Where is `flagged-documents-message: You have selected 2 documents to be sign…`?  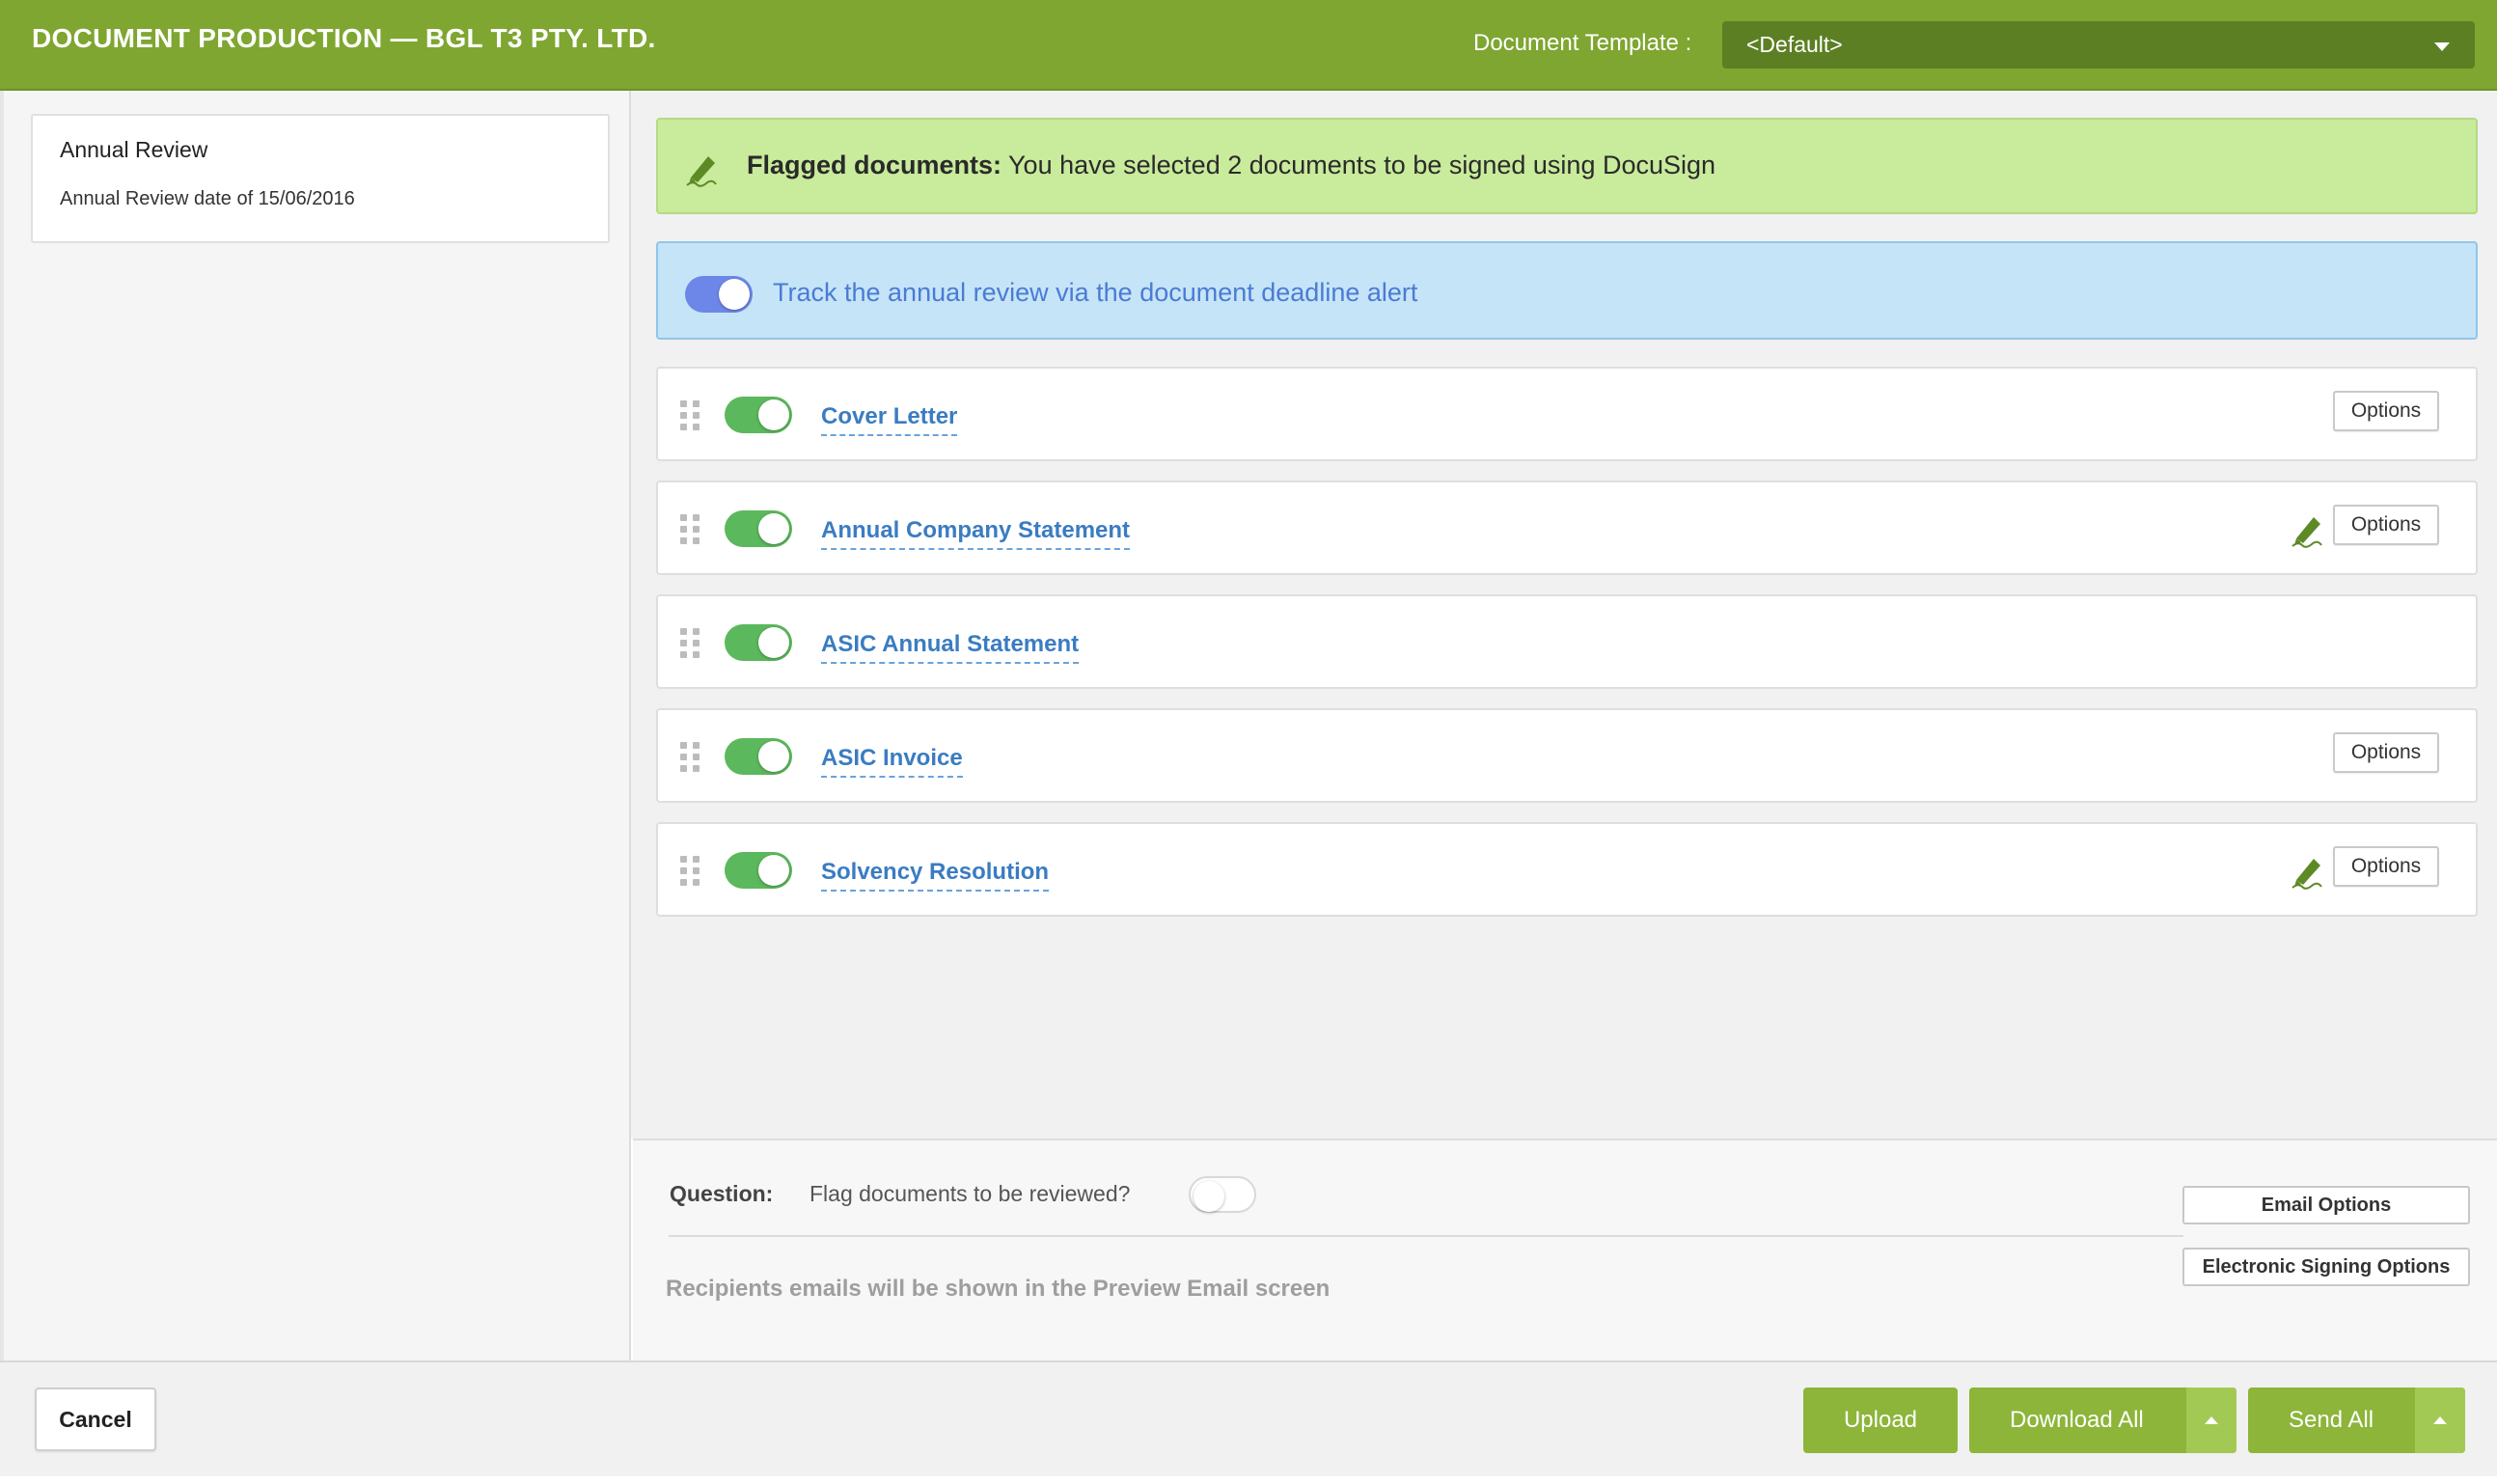 flagged-documents-message: You have selected 2 documents to be sign… is located at coordinates (1359, 165).